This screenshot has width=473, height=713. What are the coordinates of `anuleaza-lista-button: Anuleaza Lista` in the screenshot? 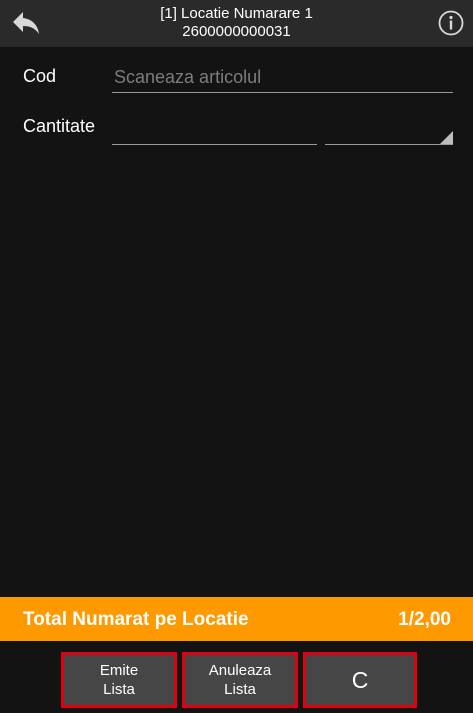 It's located at (240, 680).